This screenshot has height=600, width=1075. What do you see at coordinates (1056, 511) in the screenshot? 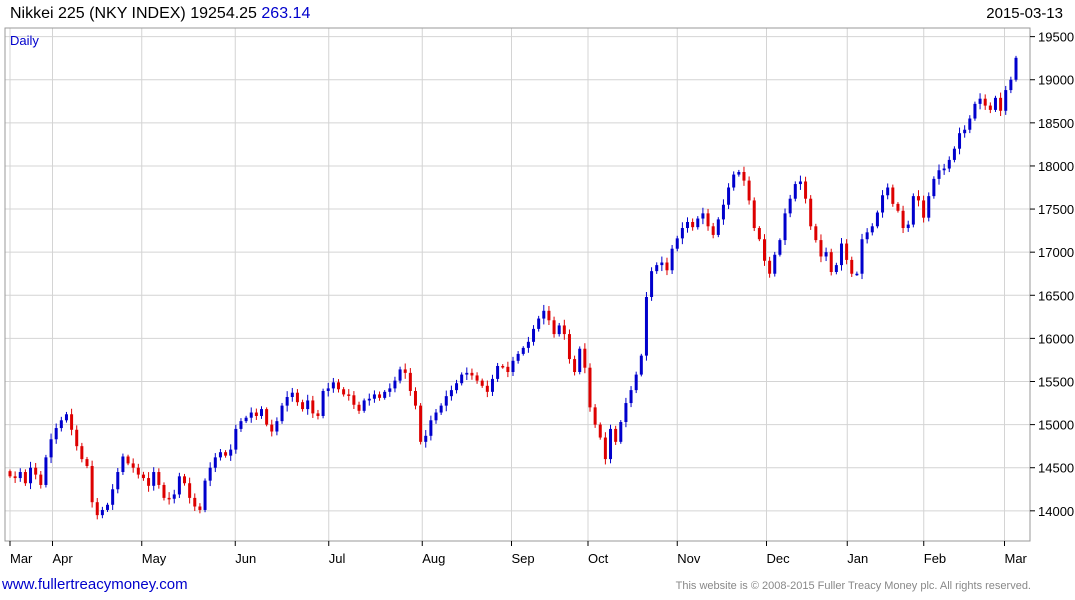
I see `y-tick-label: 14000` at bounding box center [1056, 511].